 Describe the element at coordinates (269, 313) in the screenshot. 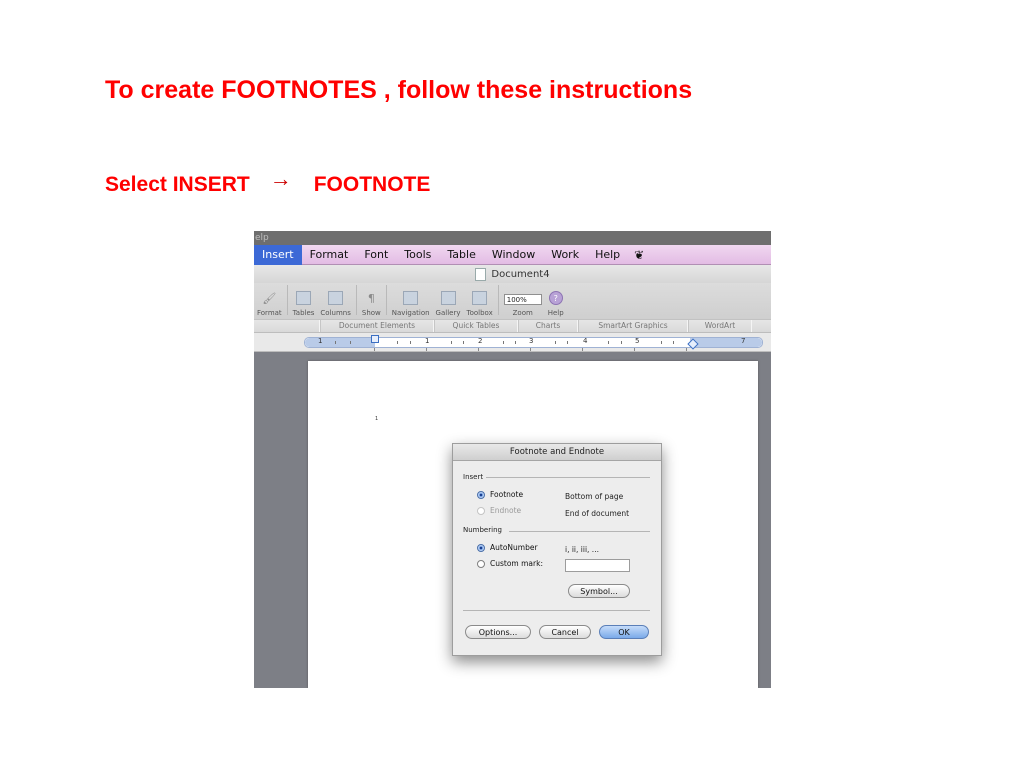

I see `format-label: Format` at that location.